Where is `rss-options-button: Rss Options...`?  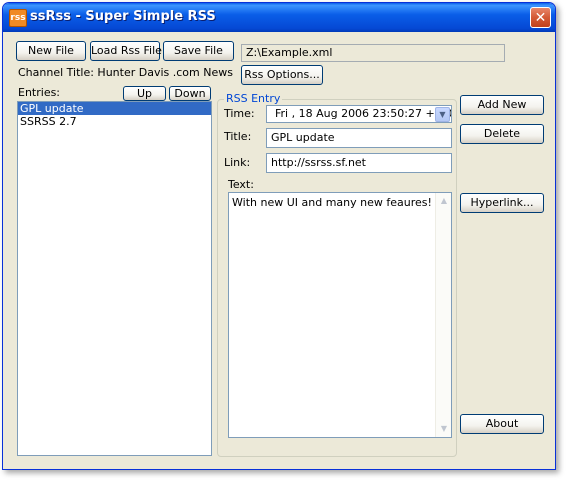 rss-options-button: Rss Options... is located at coordinates (282, 75).